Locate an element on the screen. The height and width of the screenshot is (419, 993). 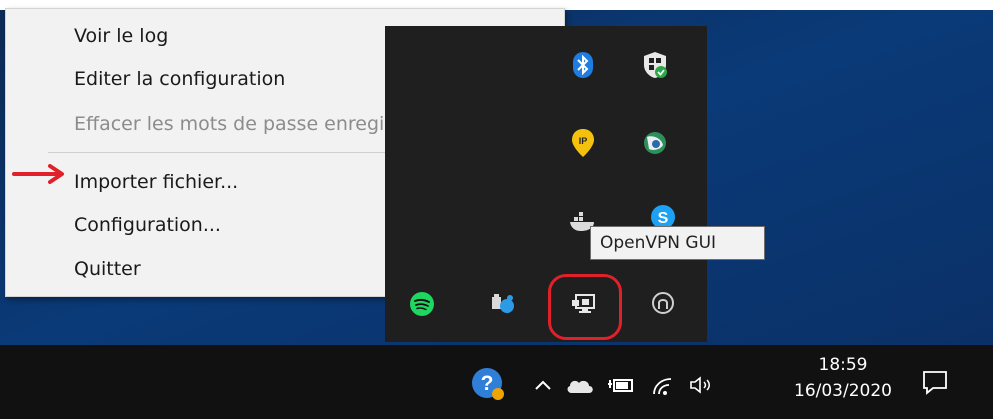
clock-date: 16/03/2020 is located at coordinates (843, 391).